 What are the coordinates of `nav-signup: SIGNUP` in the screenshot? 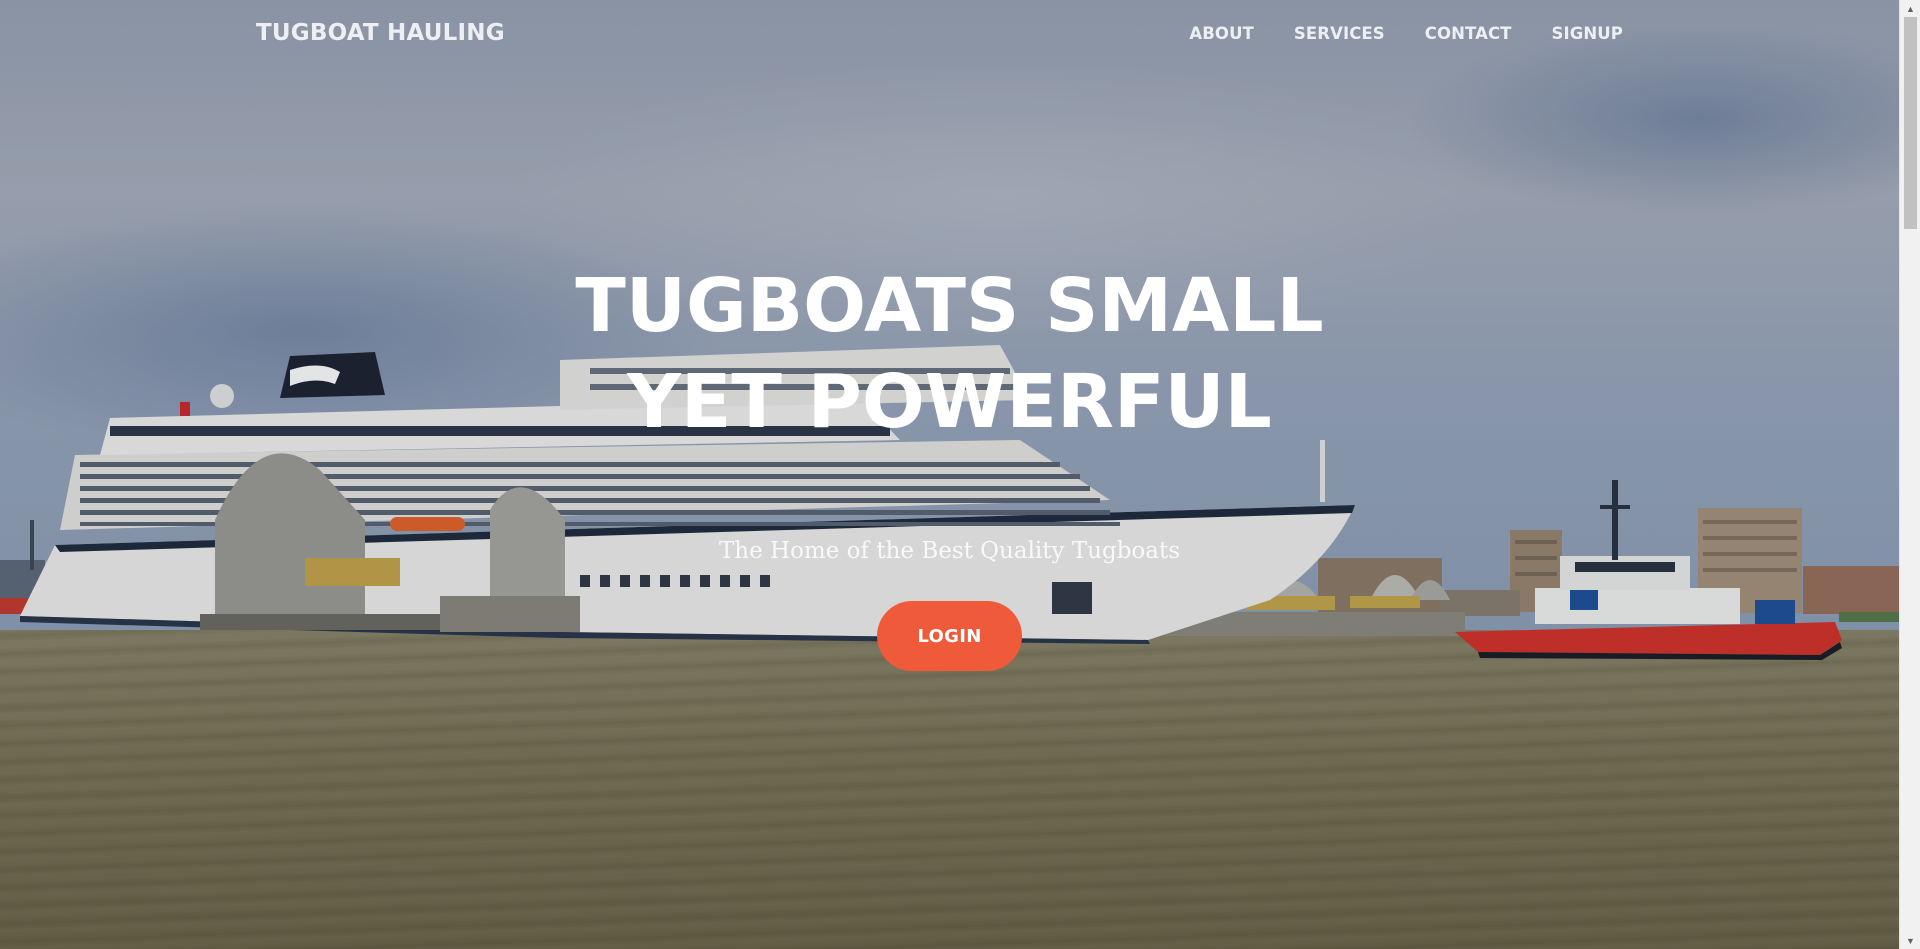 It's located at (1587, 33).